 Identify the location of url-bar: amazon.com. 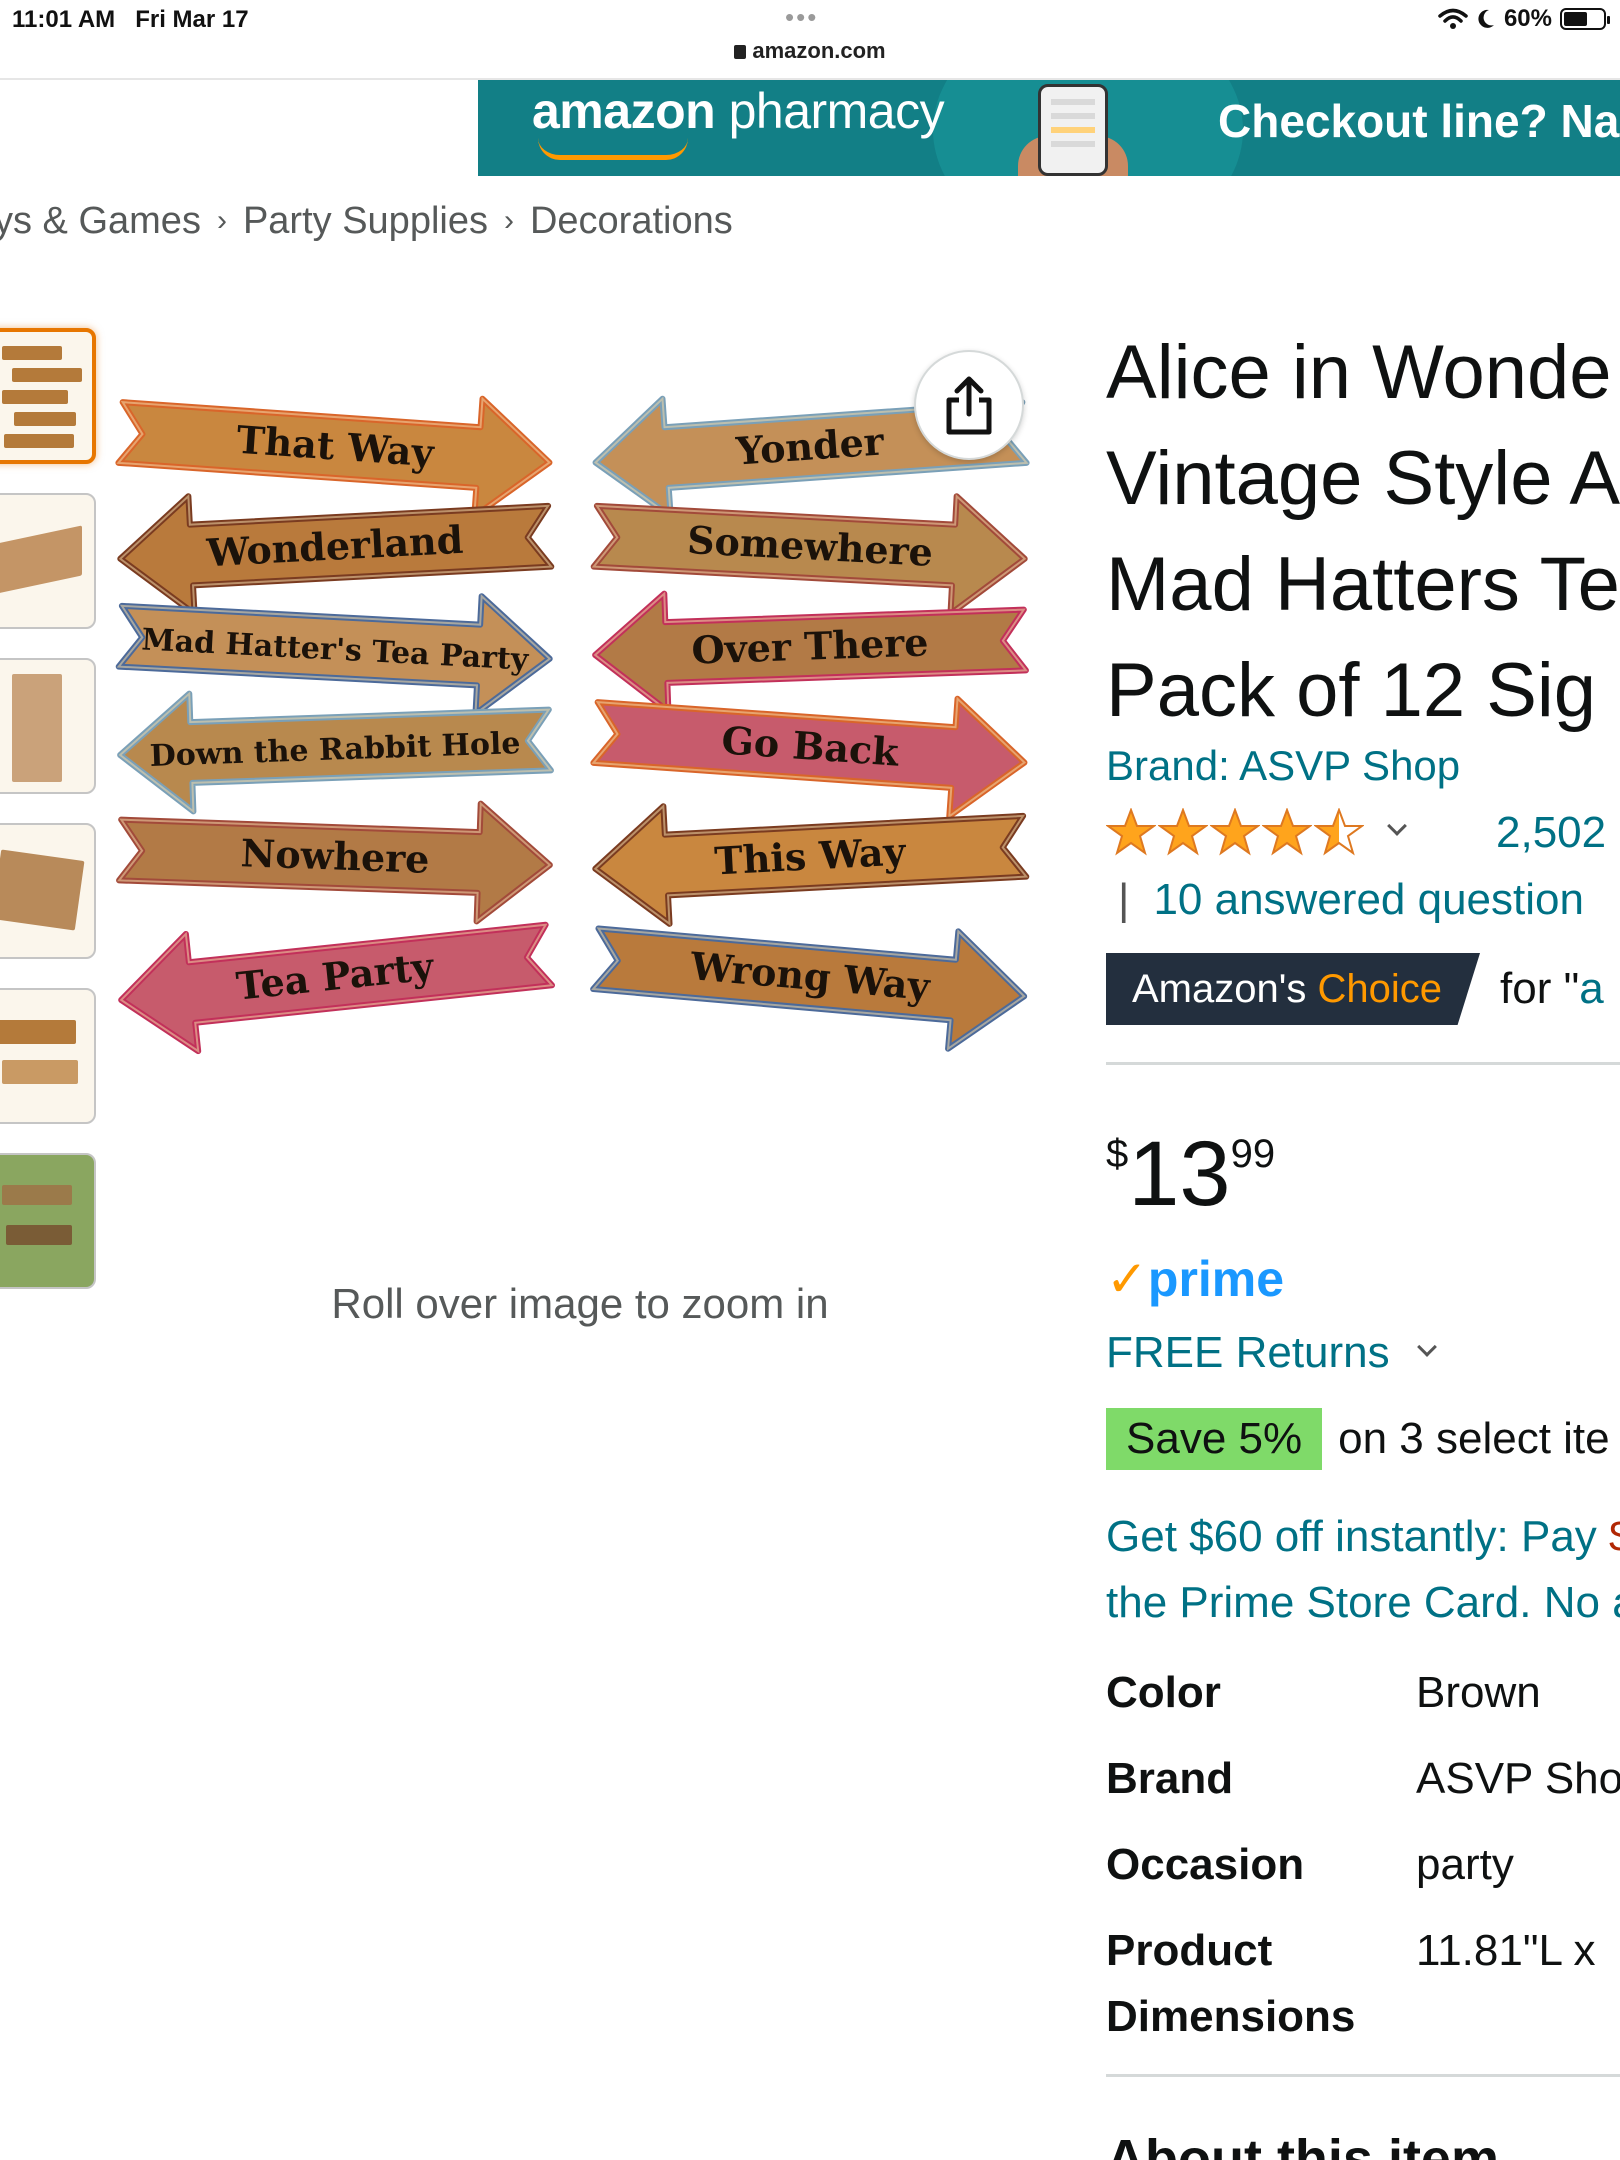
(810, 51).